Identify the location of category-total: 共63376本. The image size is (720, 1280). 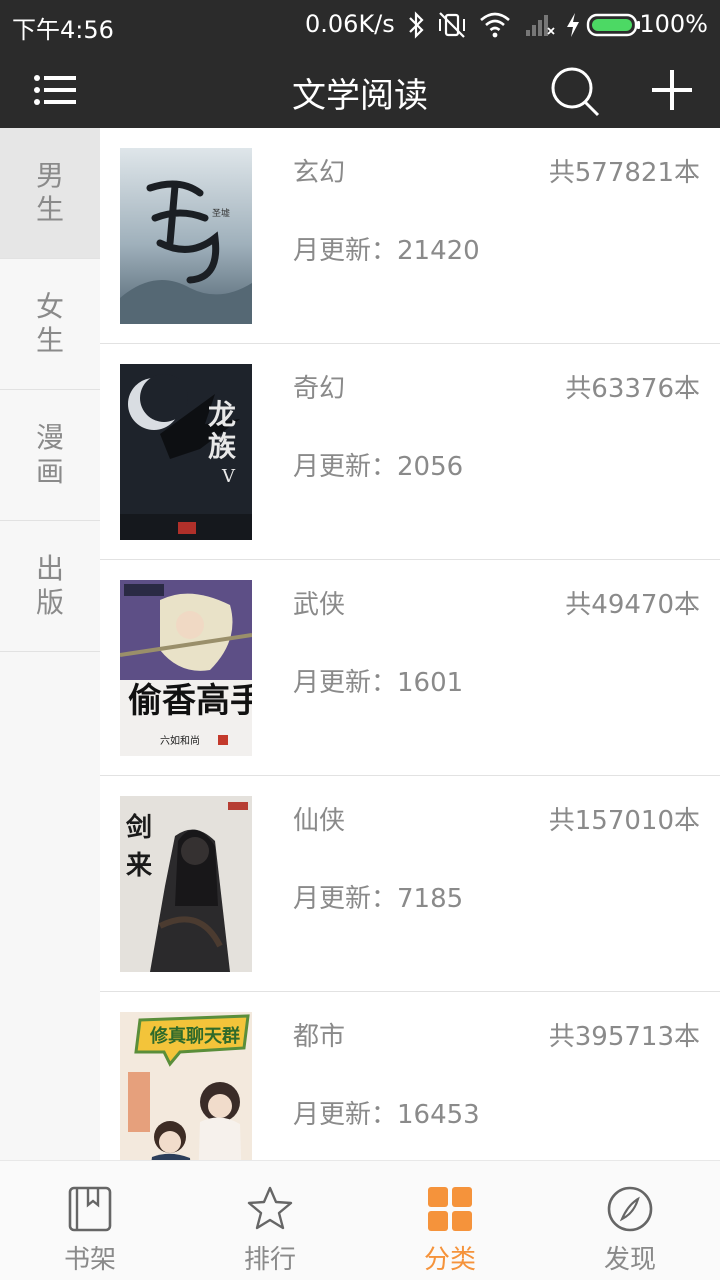
(632, 389).